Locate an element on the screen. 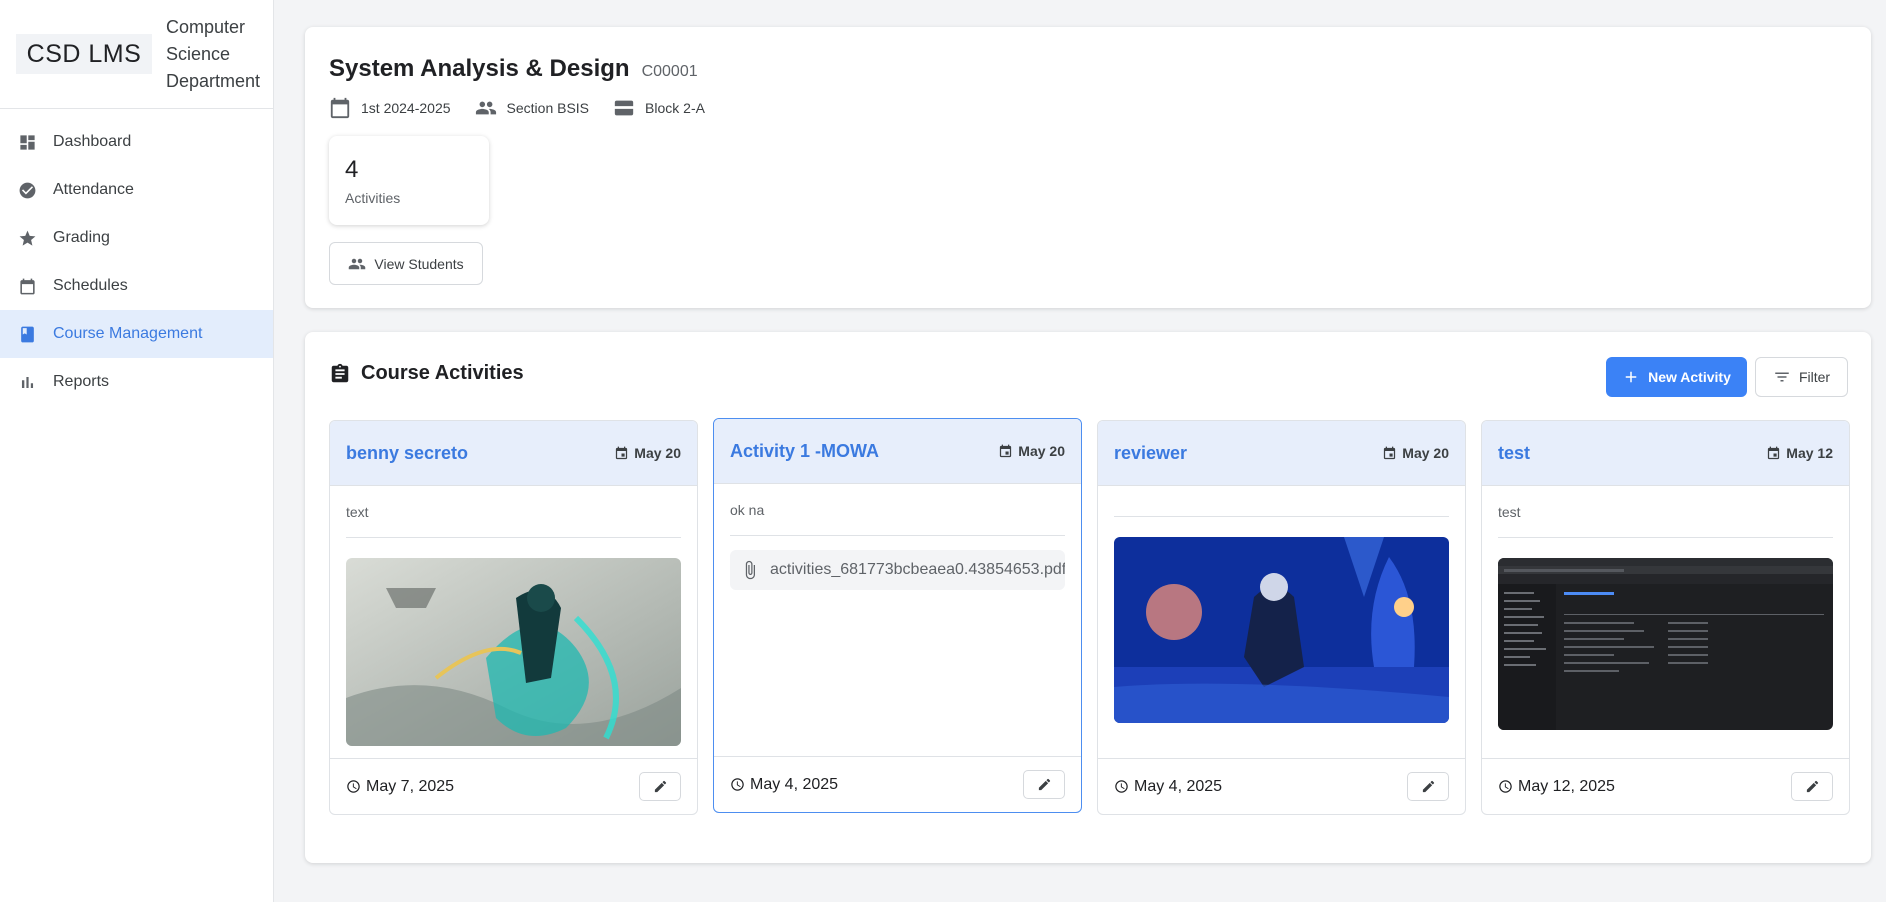 The width and height of the screenshot is (1886, 902). plus-icon is located at coordinates (1631, 377).